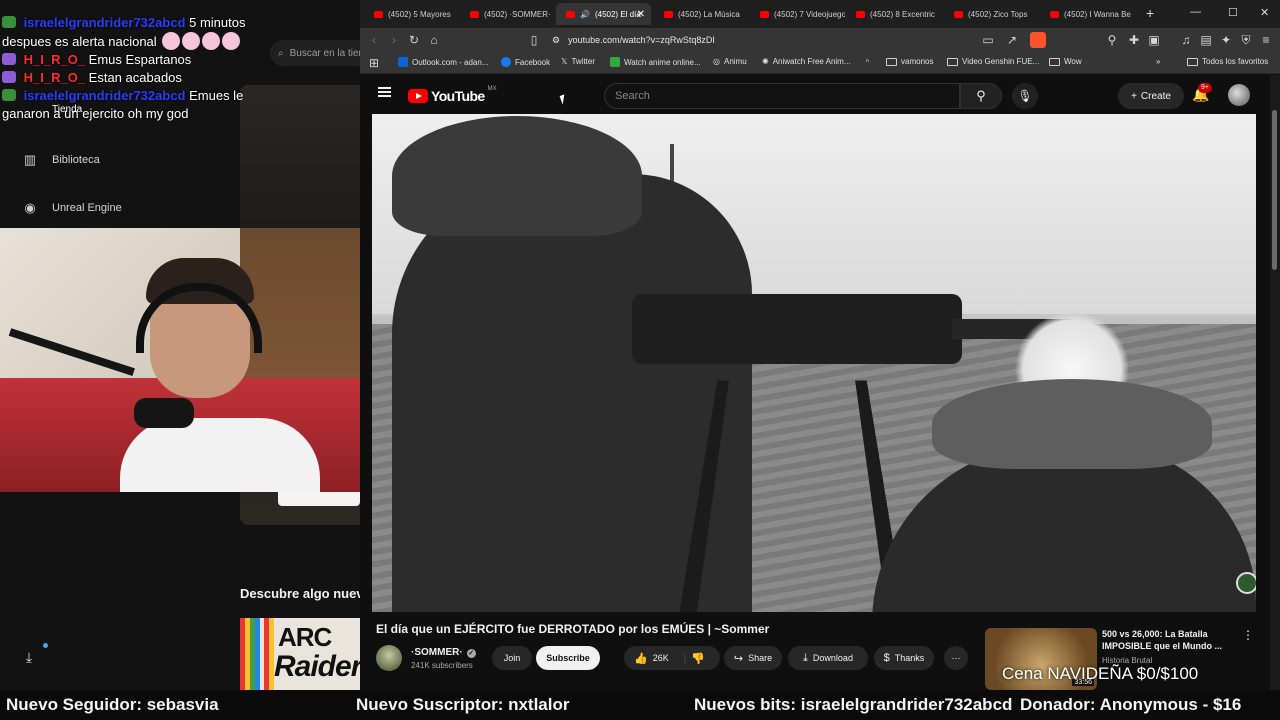  I want to click on channel-name: ·SOMMER· ✓, so click(443, 652).